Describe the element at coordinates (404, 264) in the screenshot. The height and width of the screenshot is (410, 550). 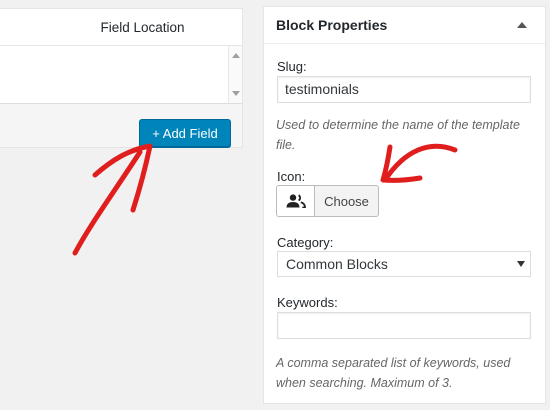
I see `category-select: Common Blocks` at that location.